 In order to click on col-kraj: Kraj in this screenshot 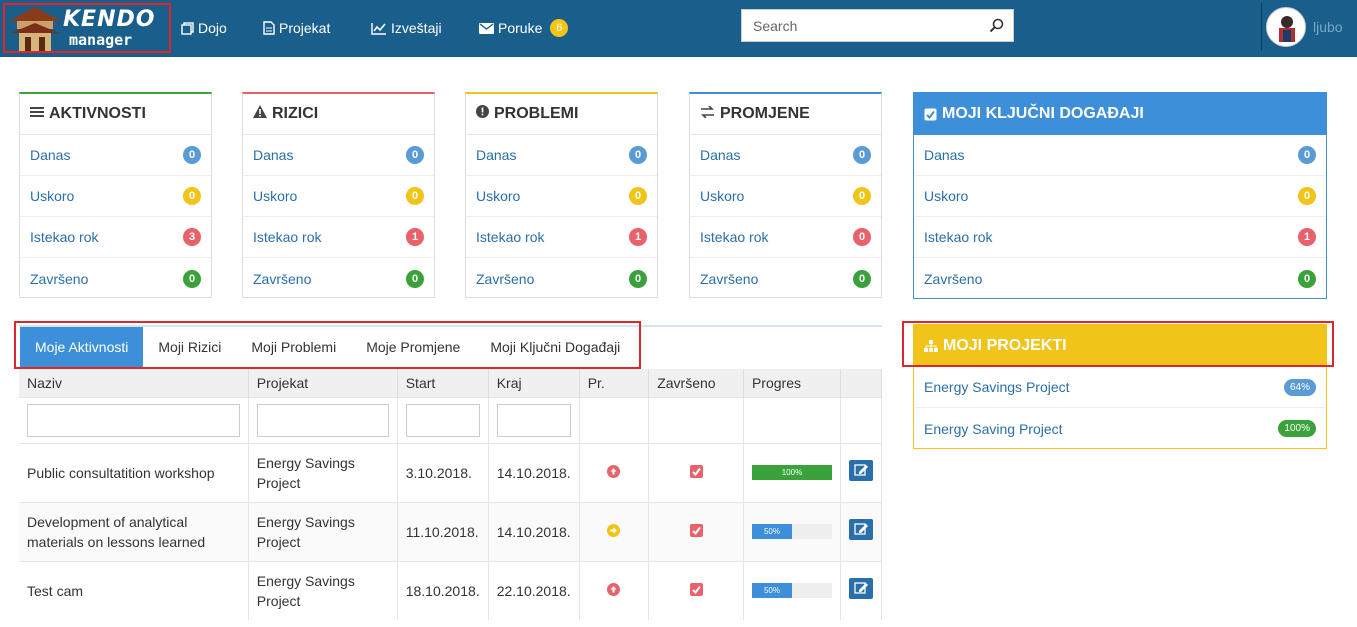, I will do `click(534, 383)`.